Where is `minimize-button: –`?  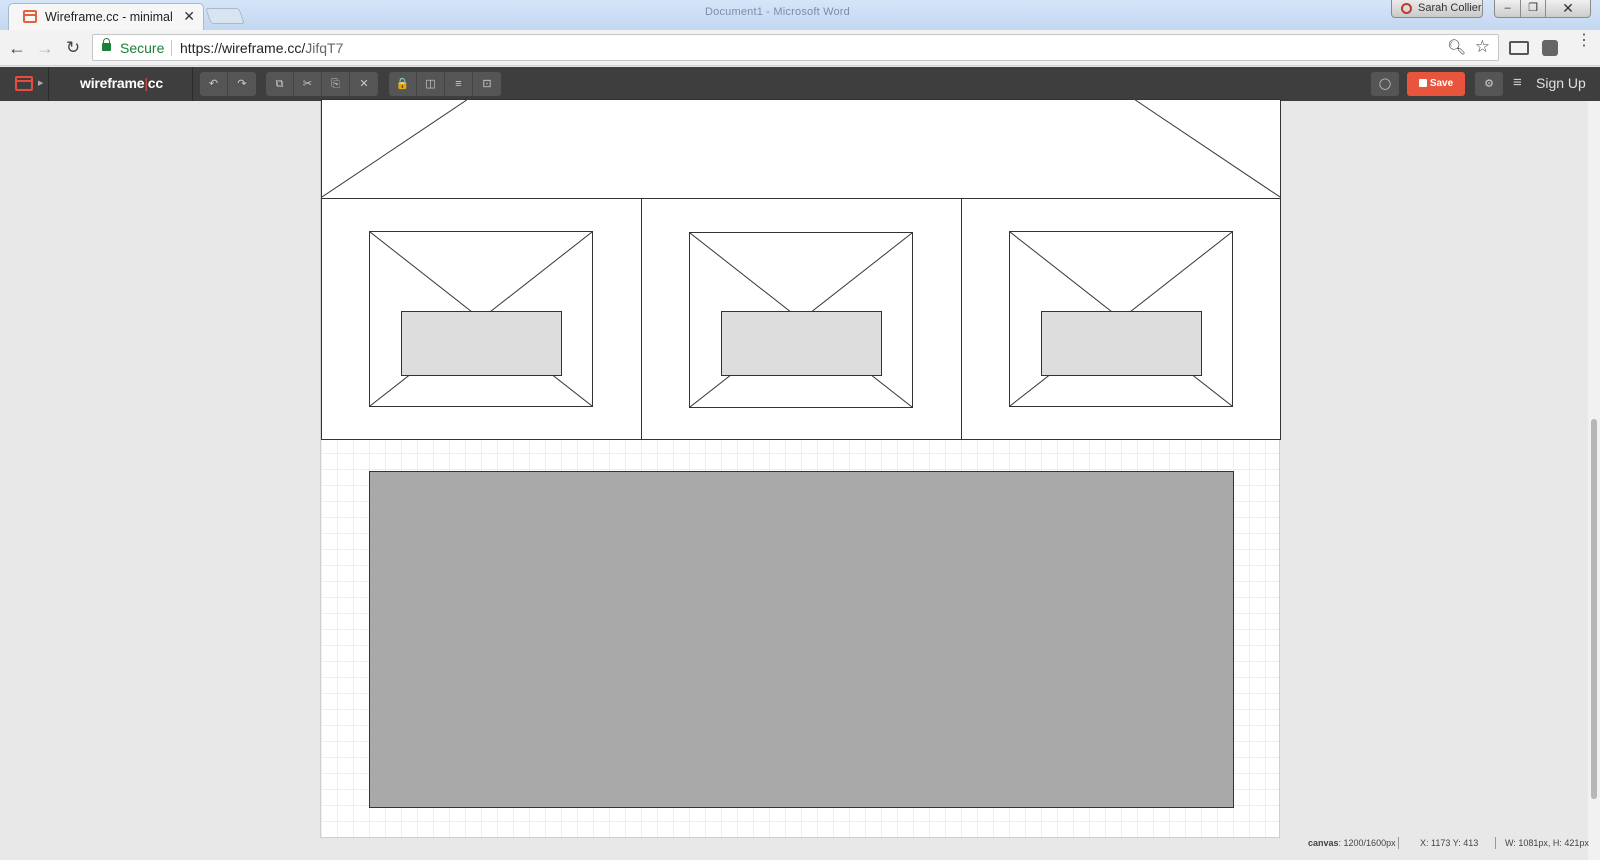 minimize-button: – is located at coordinates (1507, 9).